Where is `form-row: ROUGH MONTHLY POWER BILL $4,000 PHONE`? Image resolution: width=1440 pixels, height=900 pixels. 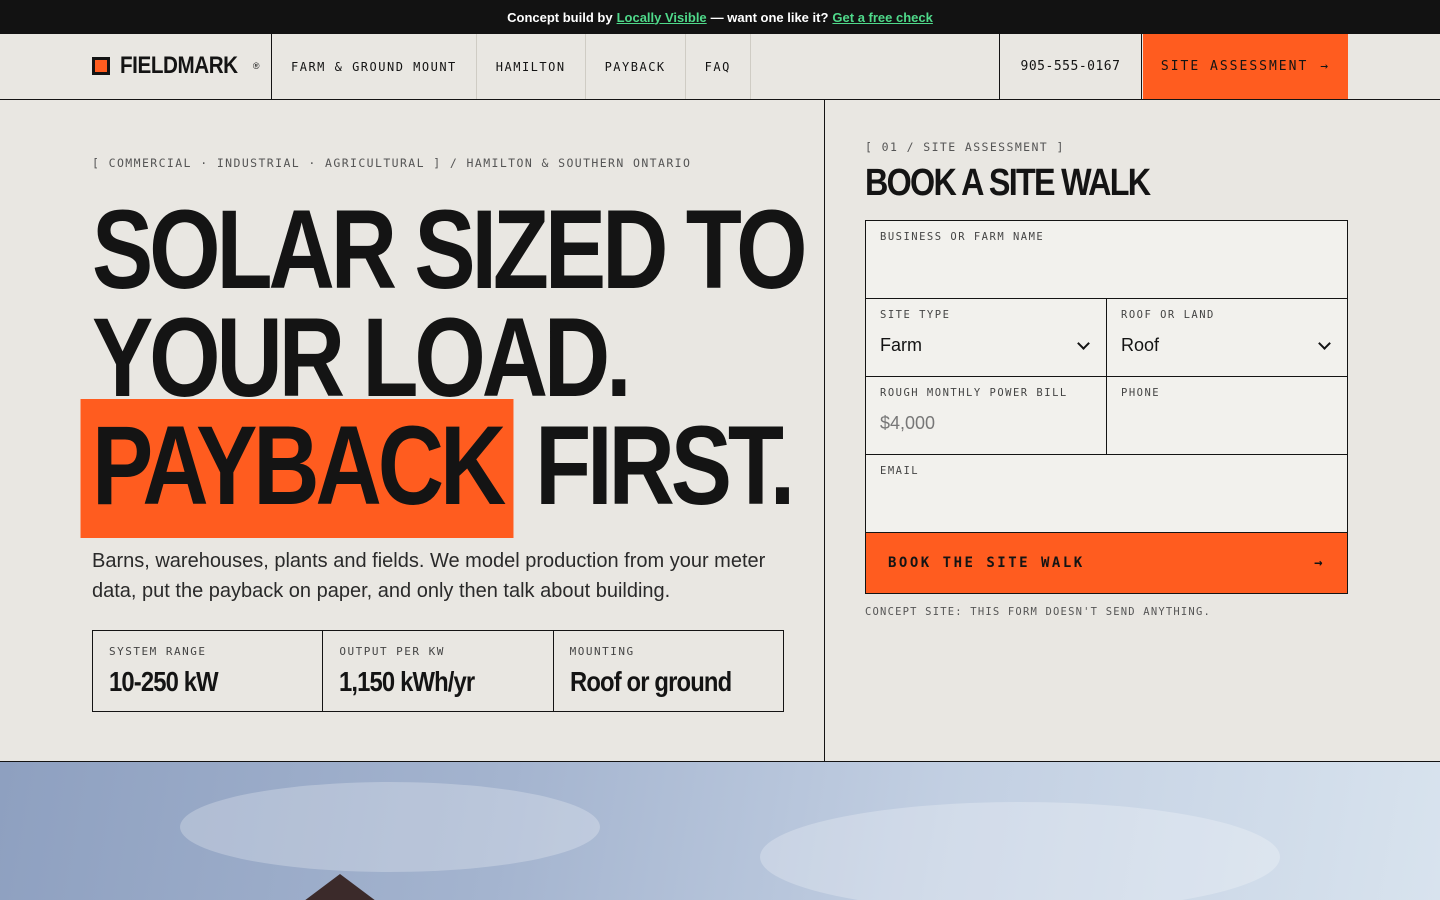 form-row: ROUGH MONTHLY POWER BILL $4,000 PHONE is located at coordinates (1106, 416).